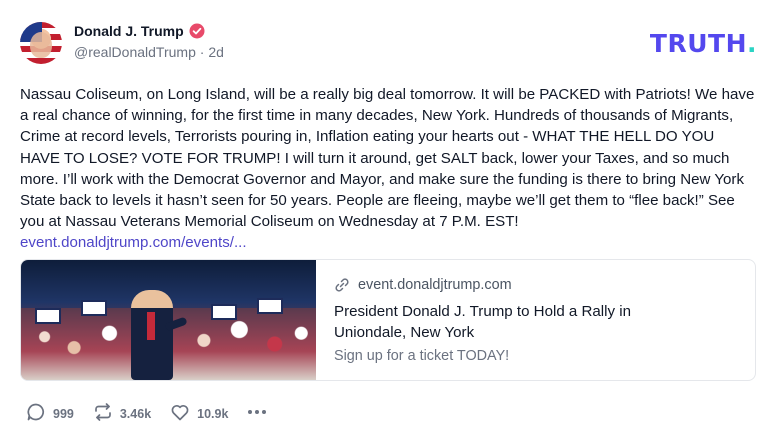  Describe the element at coordinates (388, 43) in the screenshot. I see `post-header: Donald J. Trump @realDonaldTrump · 2d` at that location.